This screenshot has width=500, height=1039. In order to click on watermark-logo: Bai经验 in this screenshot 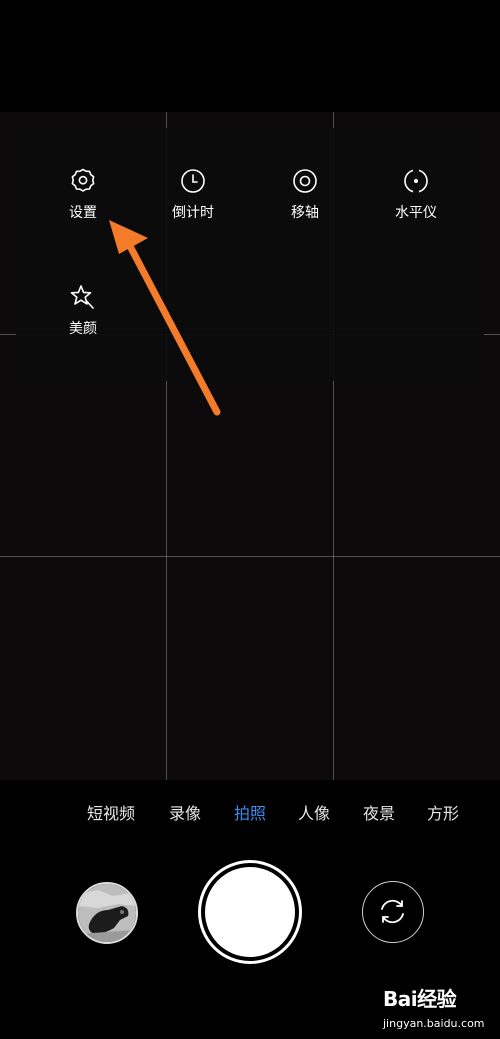, I will do `click(420, 999)`.